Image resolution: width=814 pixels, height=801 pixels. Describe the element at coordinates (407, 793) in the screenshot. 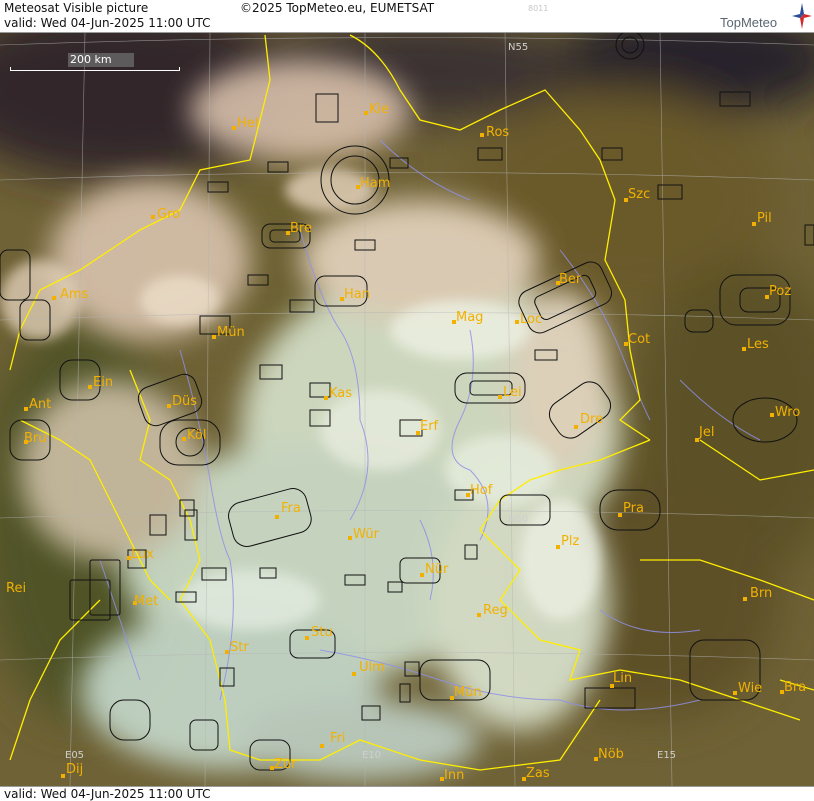

I see `footer-bar: valid: Wed 04-Jun-2025 11:00 UTC` at that location.